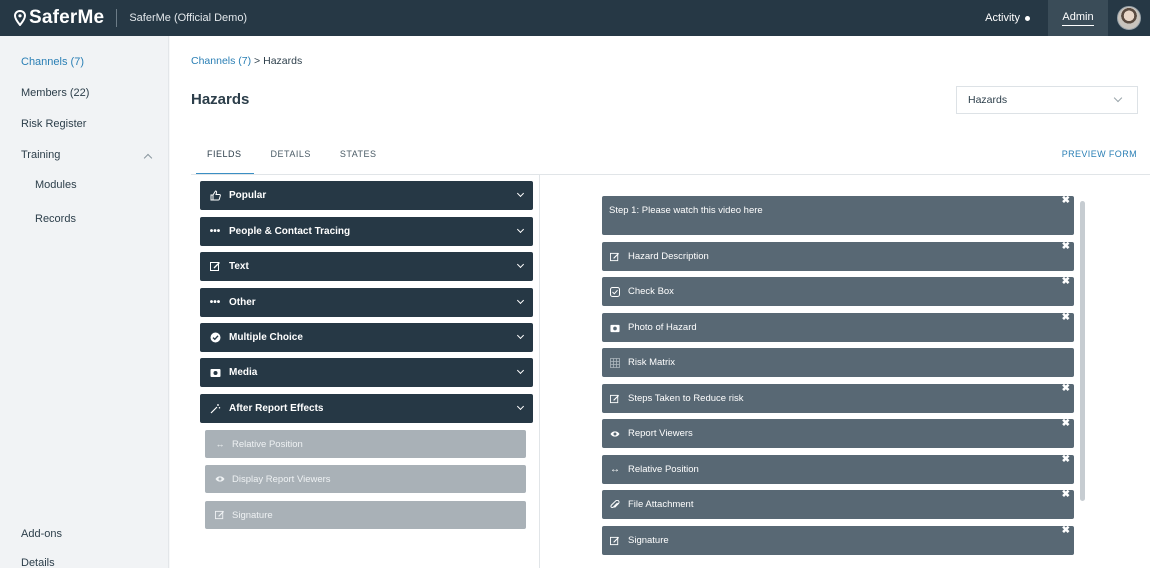 This screenshot has width=1150, height=568. What do you see at coordinates (615, 504) in the screenshot?
I see `paperclip-icon` at bounding box center [615, 504].